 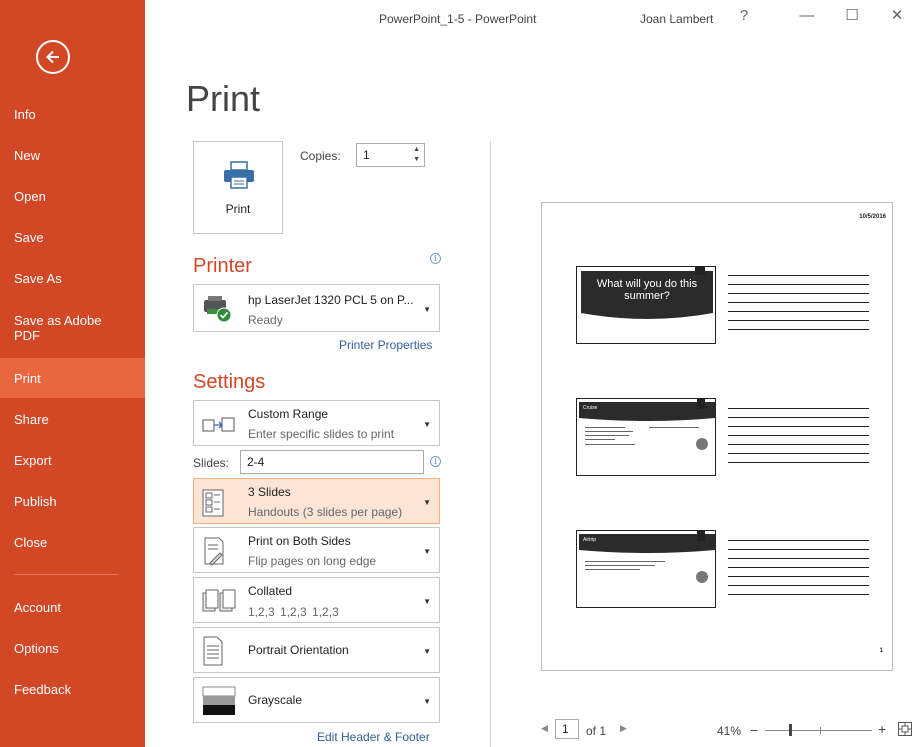 What do you see at coordinates (72, 501) in the screenshot?
I see `nav-publish: Publish` at bounding box center [72, 501].